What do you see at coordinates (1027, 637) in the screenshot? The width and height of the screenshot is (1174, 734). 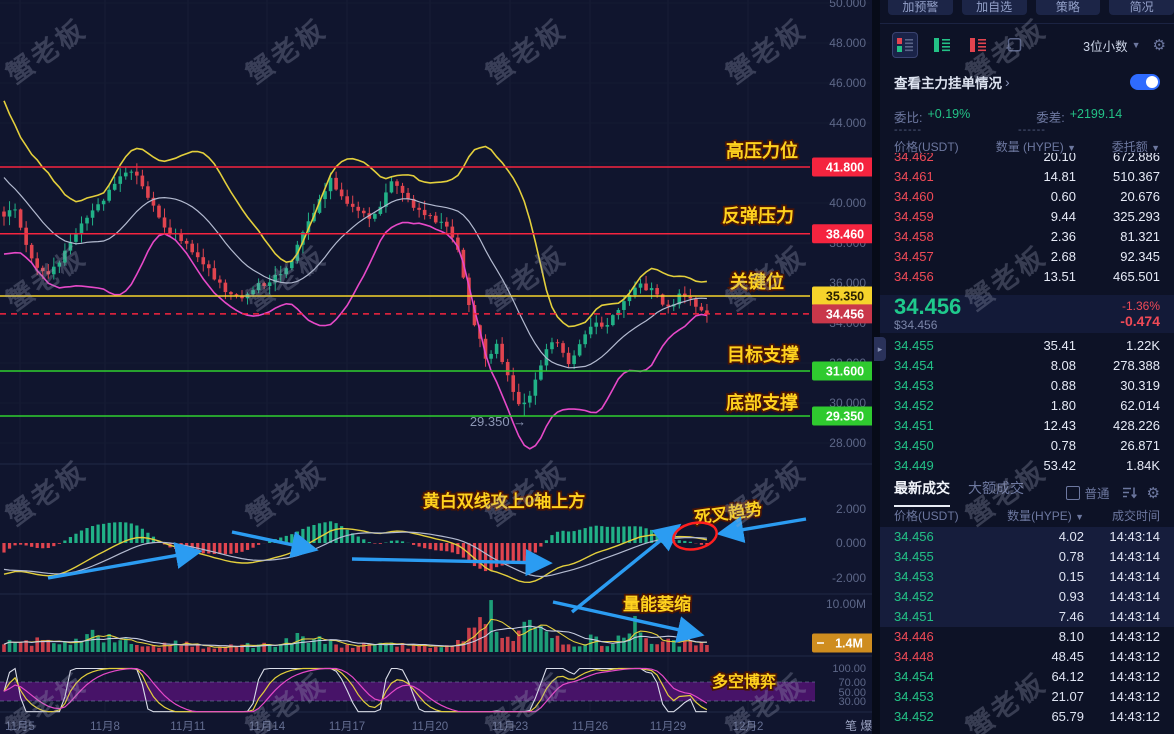 I see `trade-row: 34.446 8.10 14:43:12` at bounding box center [1027, 637].